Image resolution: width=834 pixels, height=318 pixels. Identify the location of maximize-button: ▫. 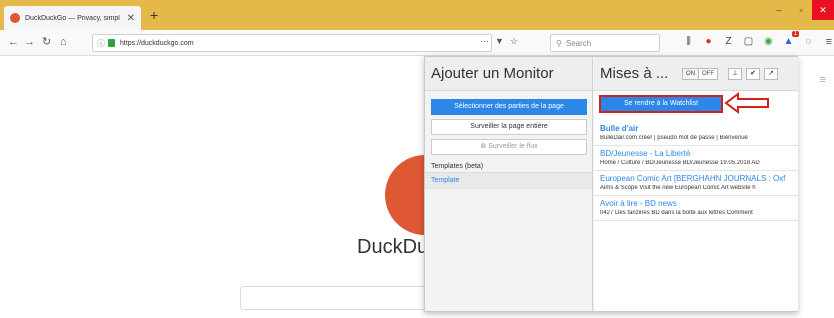
(801, 10).